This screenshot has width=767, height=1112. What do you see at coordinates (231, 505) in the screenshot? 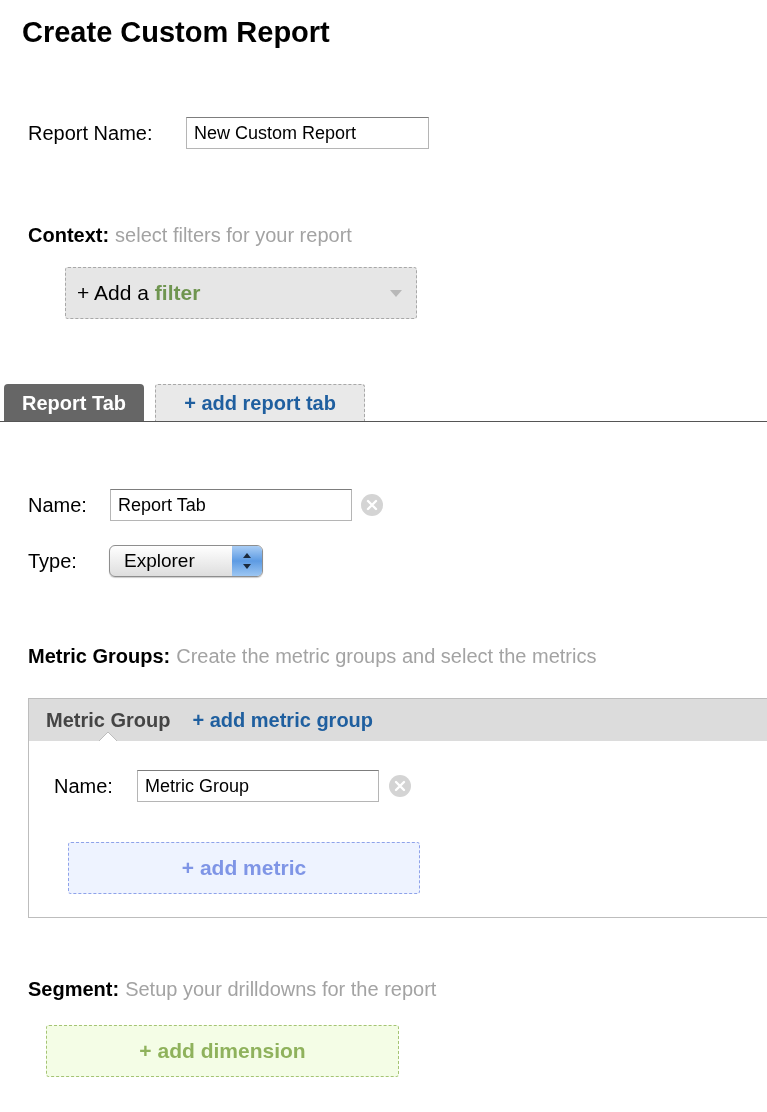
I see `tab-name-input: Report Tab` at bounding box center [231, 505].